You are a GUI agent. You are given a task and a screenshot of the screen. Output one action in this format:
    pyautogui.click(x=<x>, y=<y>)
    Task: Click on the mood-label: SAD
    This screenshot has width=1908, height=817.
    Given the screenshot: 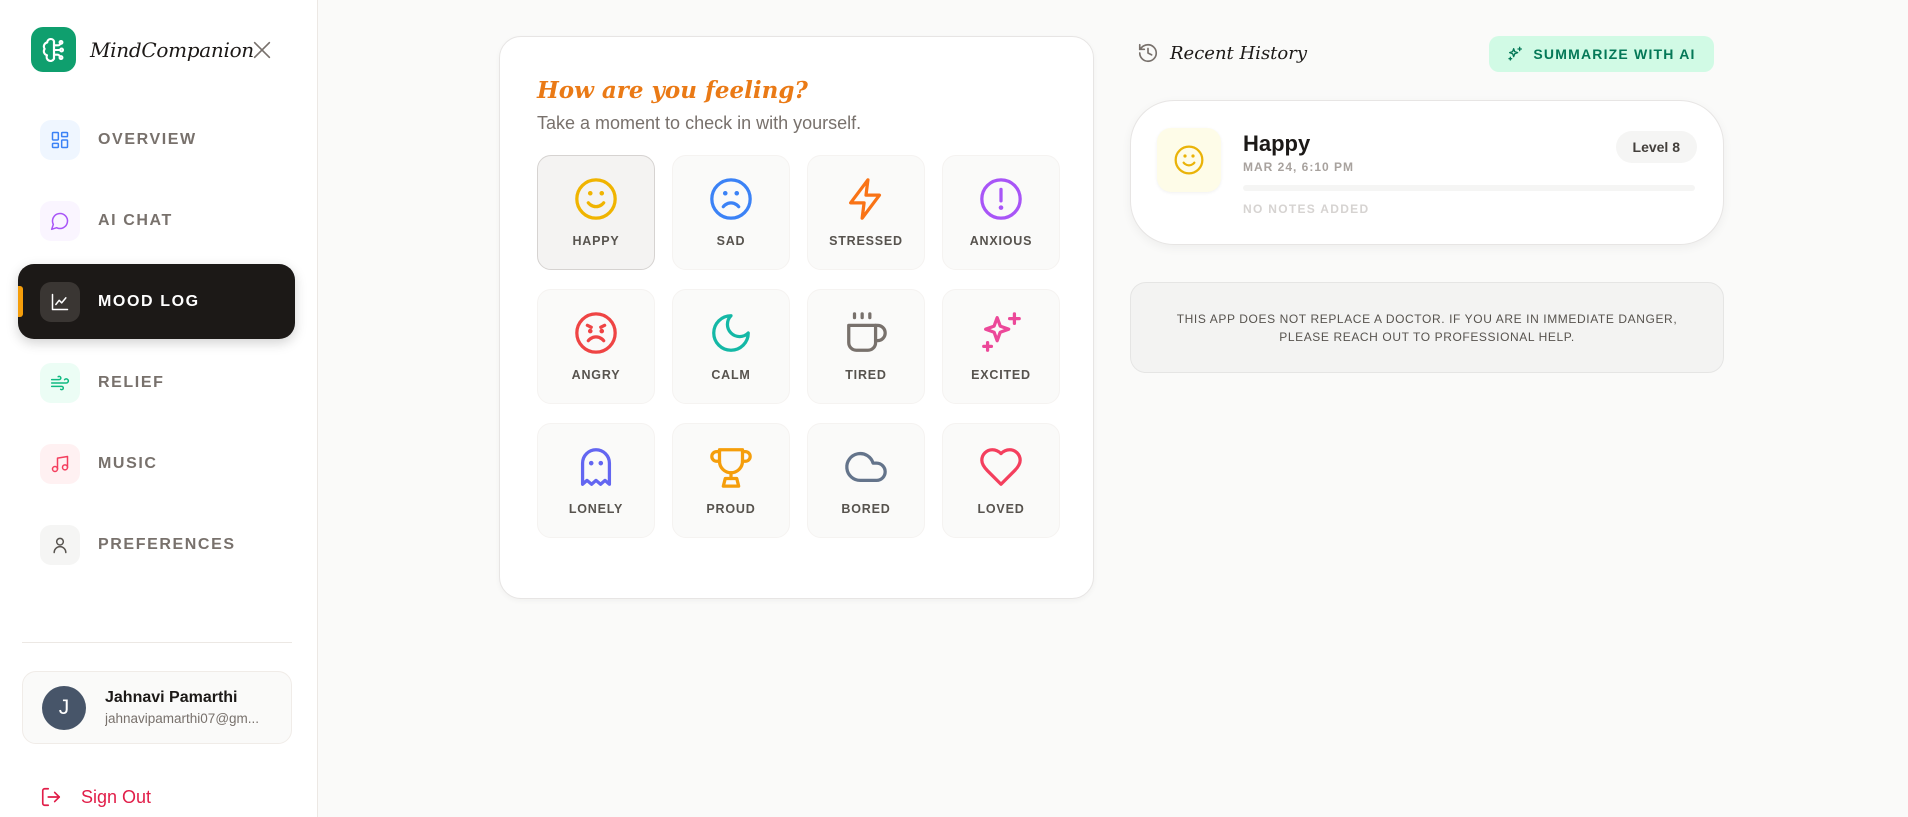 What is the action you would take?
    pyautogui.click(x=731, y=241)
    